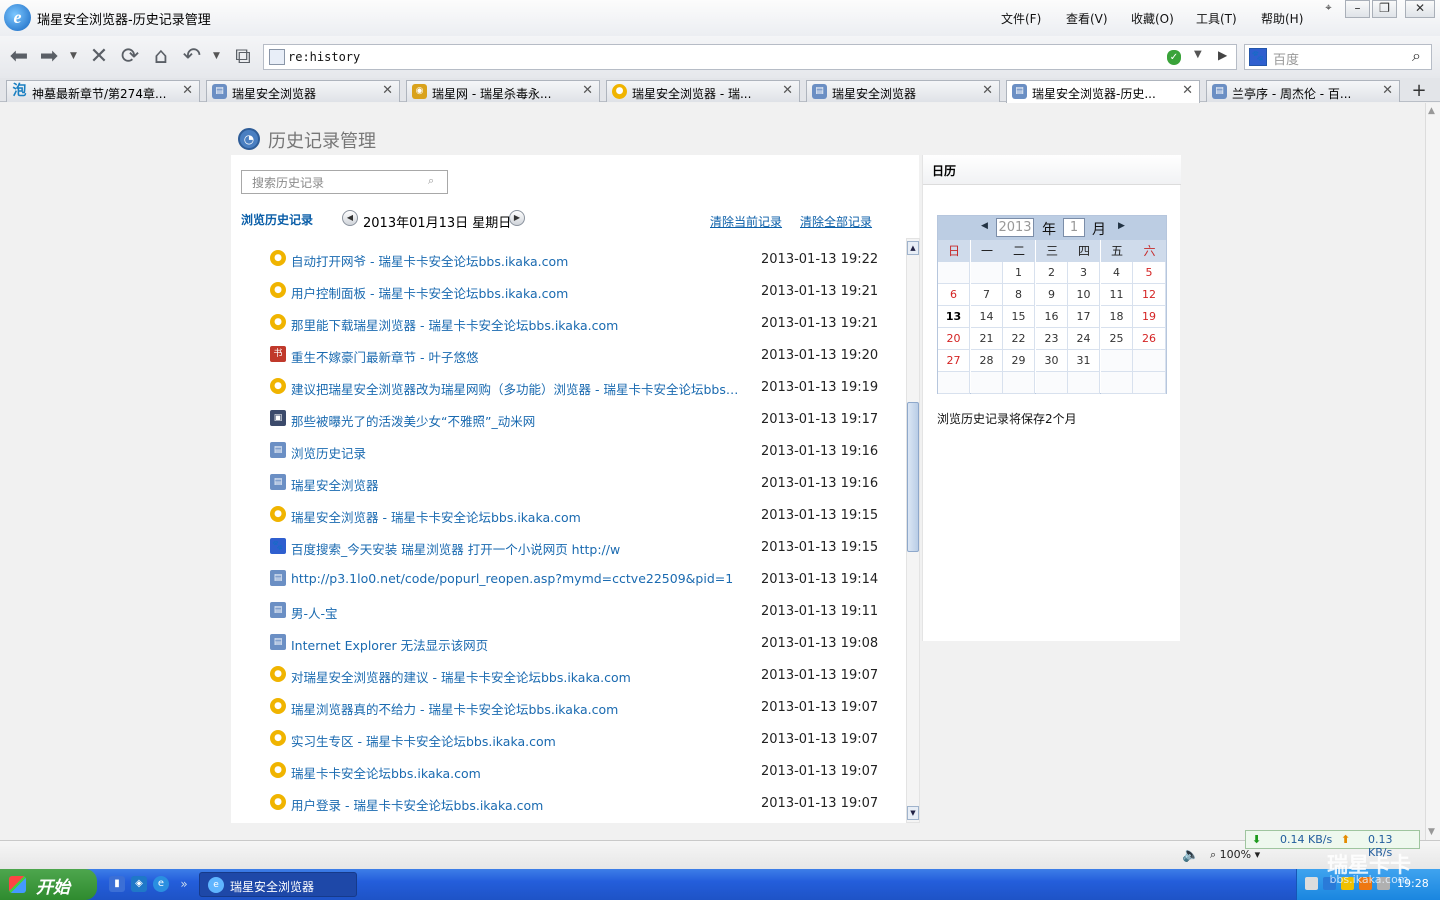 The width and height of the screenshot is (1440, 900). Describe the element at coordinates (516, 772) in the screenshot. I see `history-title: 瑞星卡卡安全论坛bbs.ikaka.com` at that location.